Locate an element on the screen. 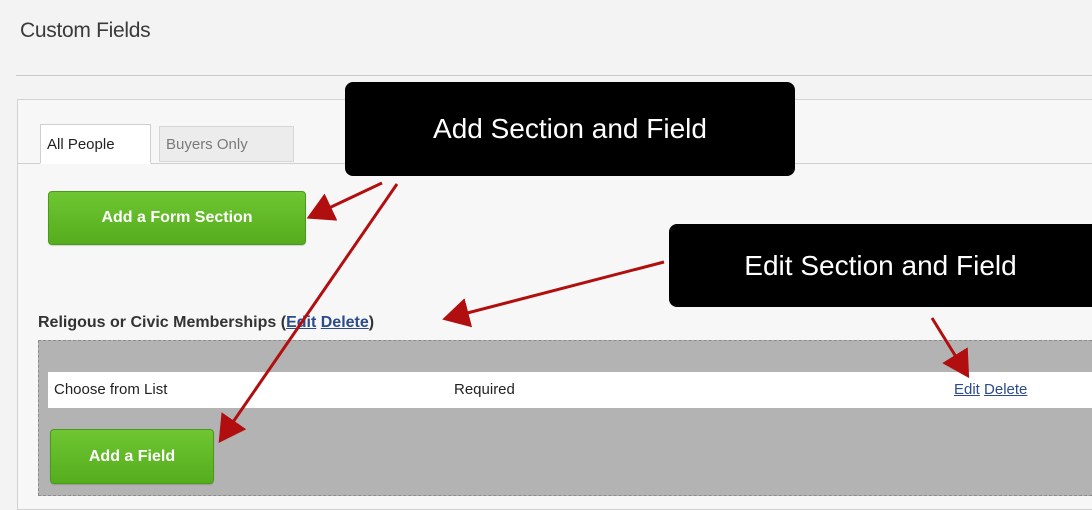  add-field-button: Add a Field is located at coordinates (132, 456).